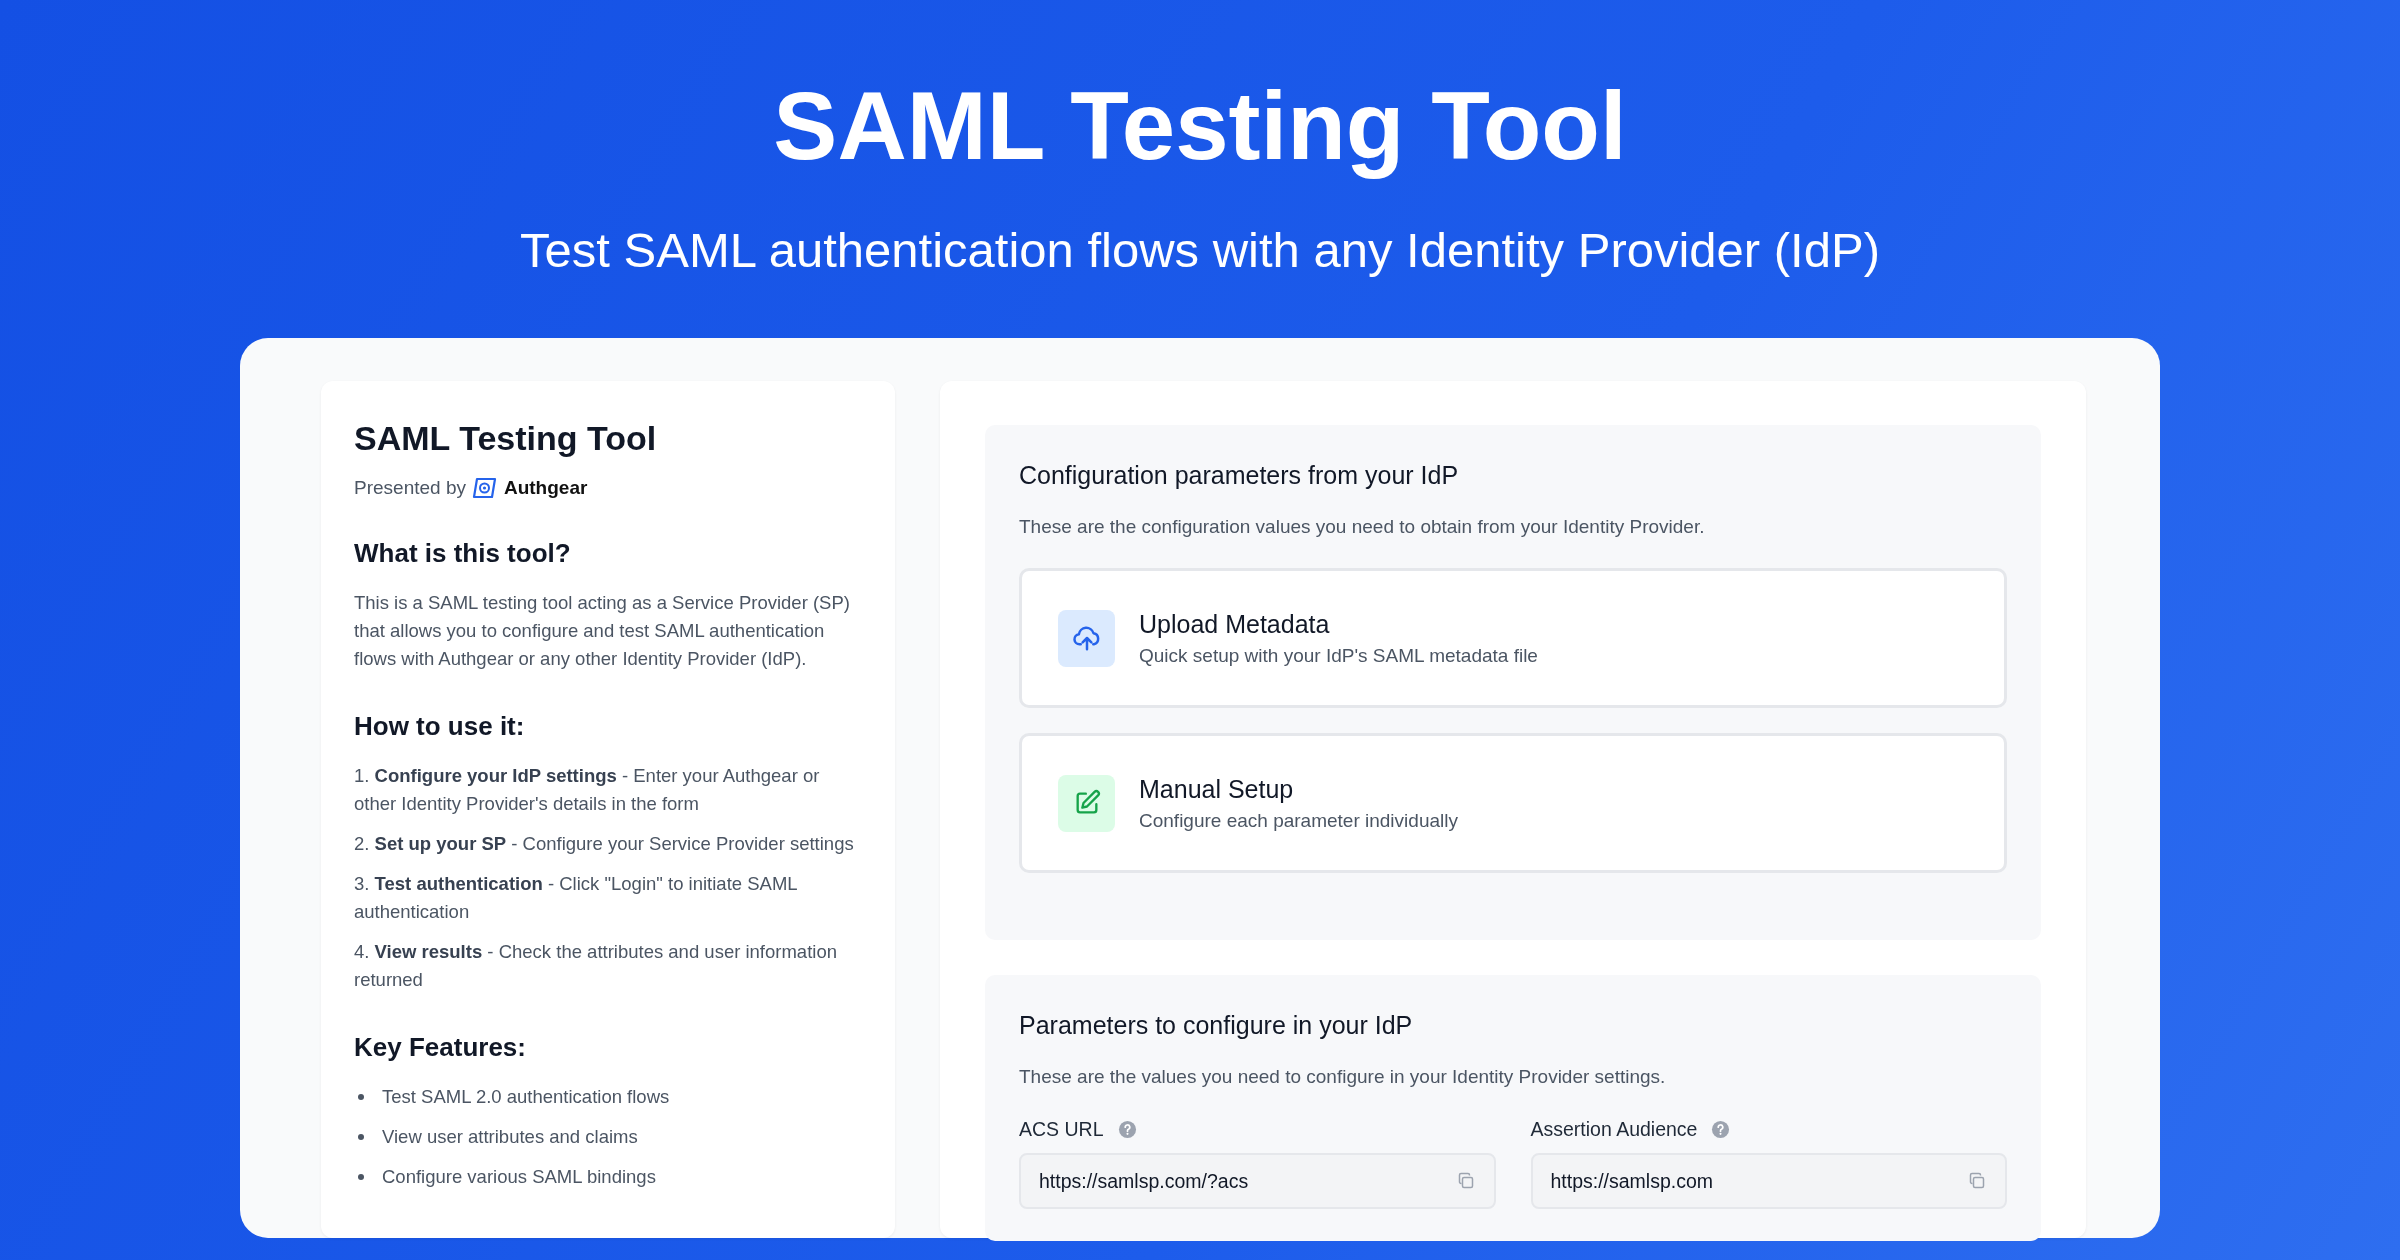 This screenshot has height=1260, width=2400. Describe the element at coordinates (440, 1047) in the screenshot. I see `section-heading: Key Features:` at that location.